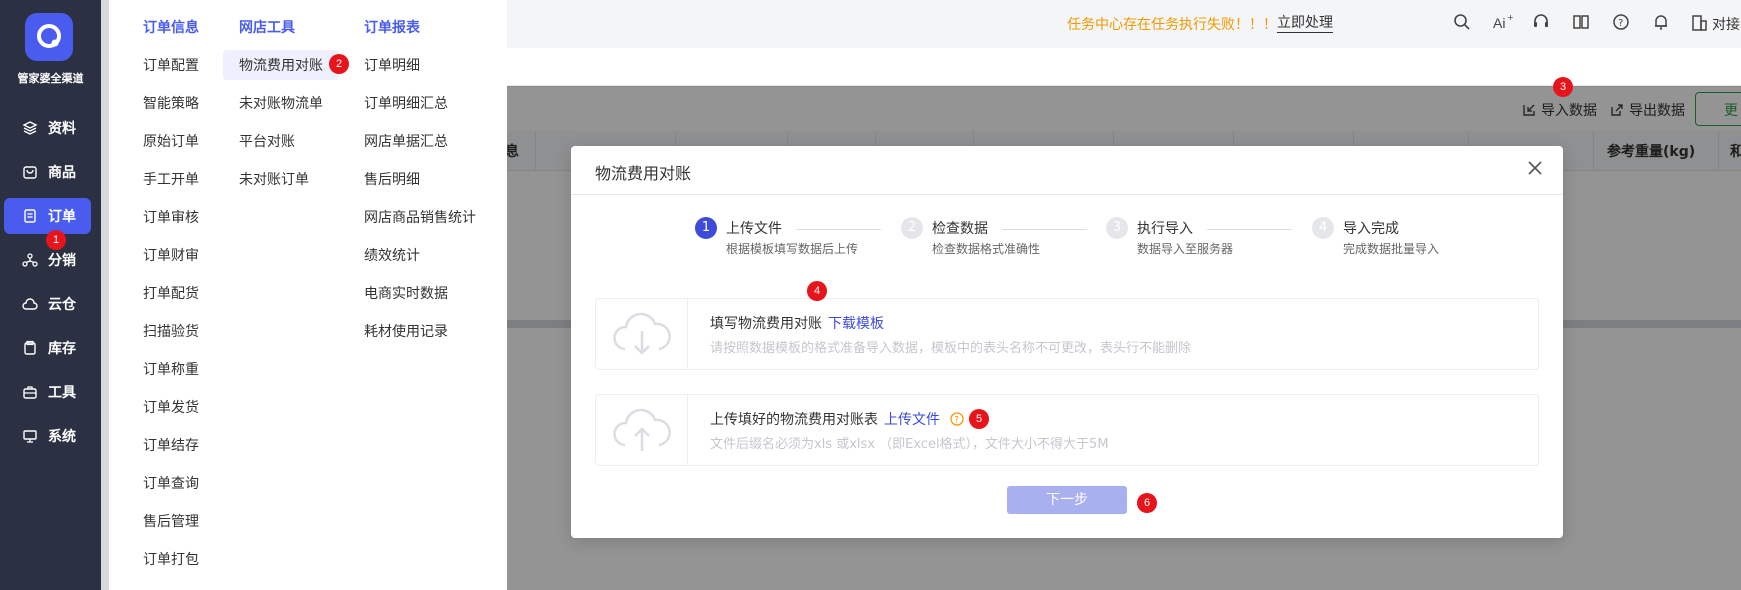 The width and height of the screenshot is (1741, 590). What do you see at coordinates (1541, 22) in the screenshot?
I see `headset-icon` at bounding box center [1541, 22].